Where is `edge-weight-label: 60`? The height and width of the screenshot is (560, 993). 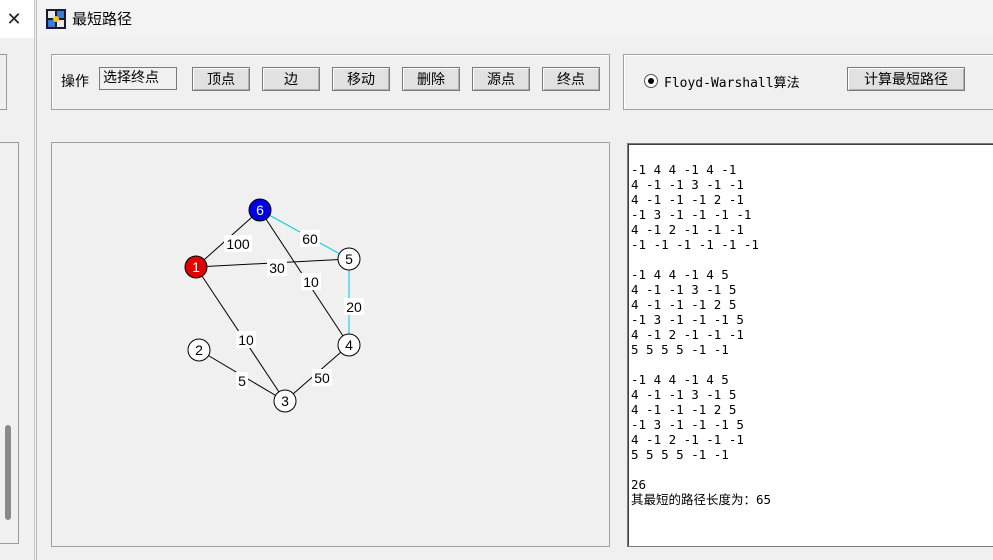
edge-weight-label: 60 is located at coordinates (310, 239).